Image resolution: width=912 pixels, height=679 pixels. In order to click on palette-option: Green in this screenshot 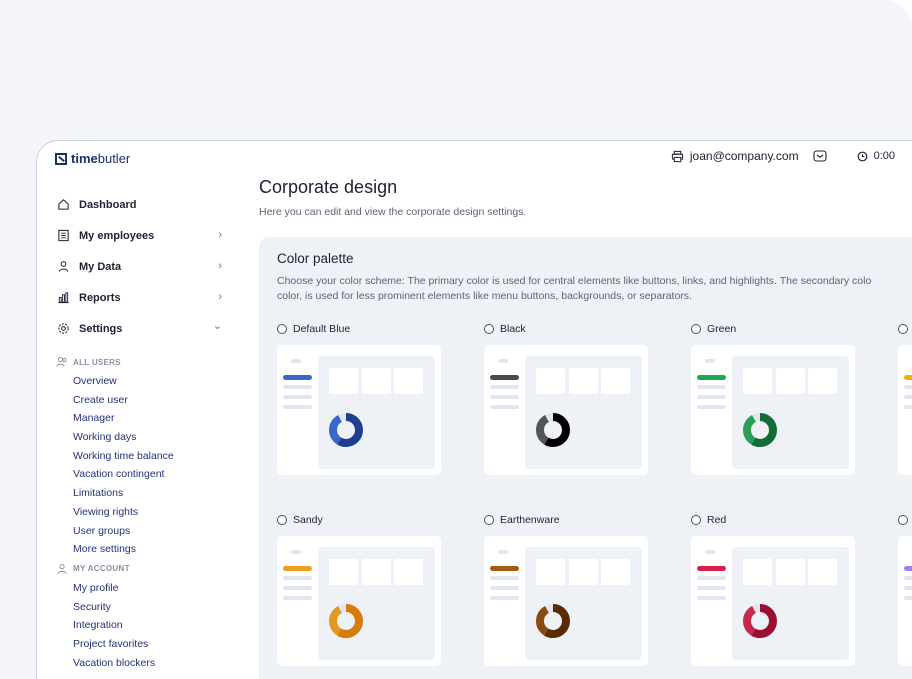, I will do `click(773, 398)`.